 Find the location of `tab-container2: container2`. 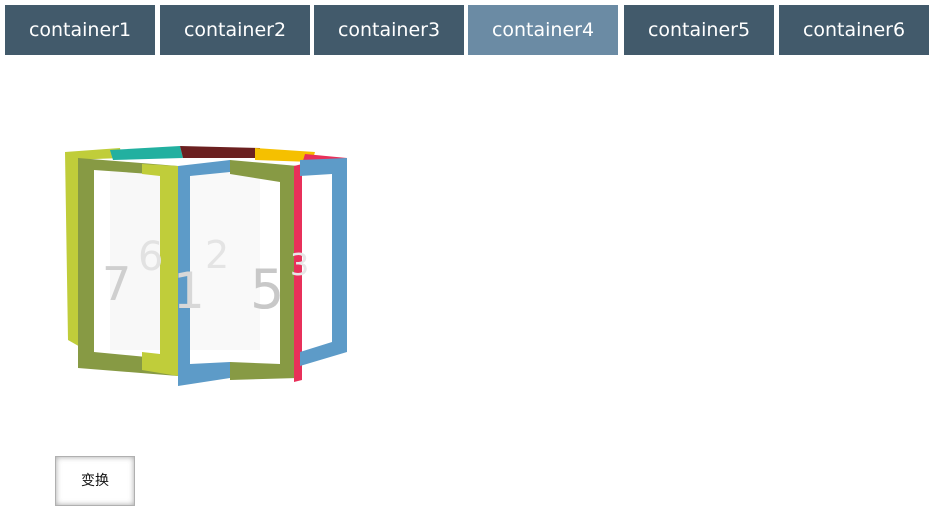

tab-container2: container2 is located at coordinates (235, 30).